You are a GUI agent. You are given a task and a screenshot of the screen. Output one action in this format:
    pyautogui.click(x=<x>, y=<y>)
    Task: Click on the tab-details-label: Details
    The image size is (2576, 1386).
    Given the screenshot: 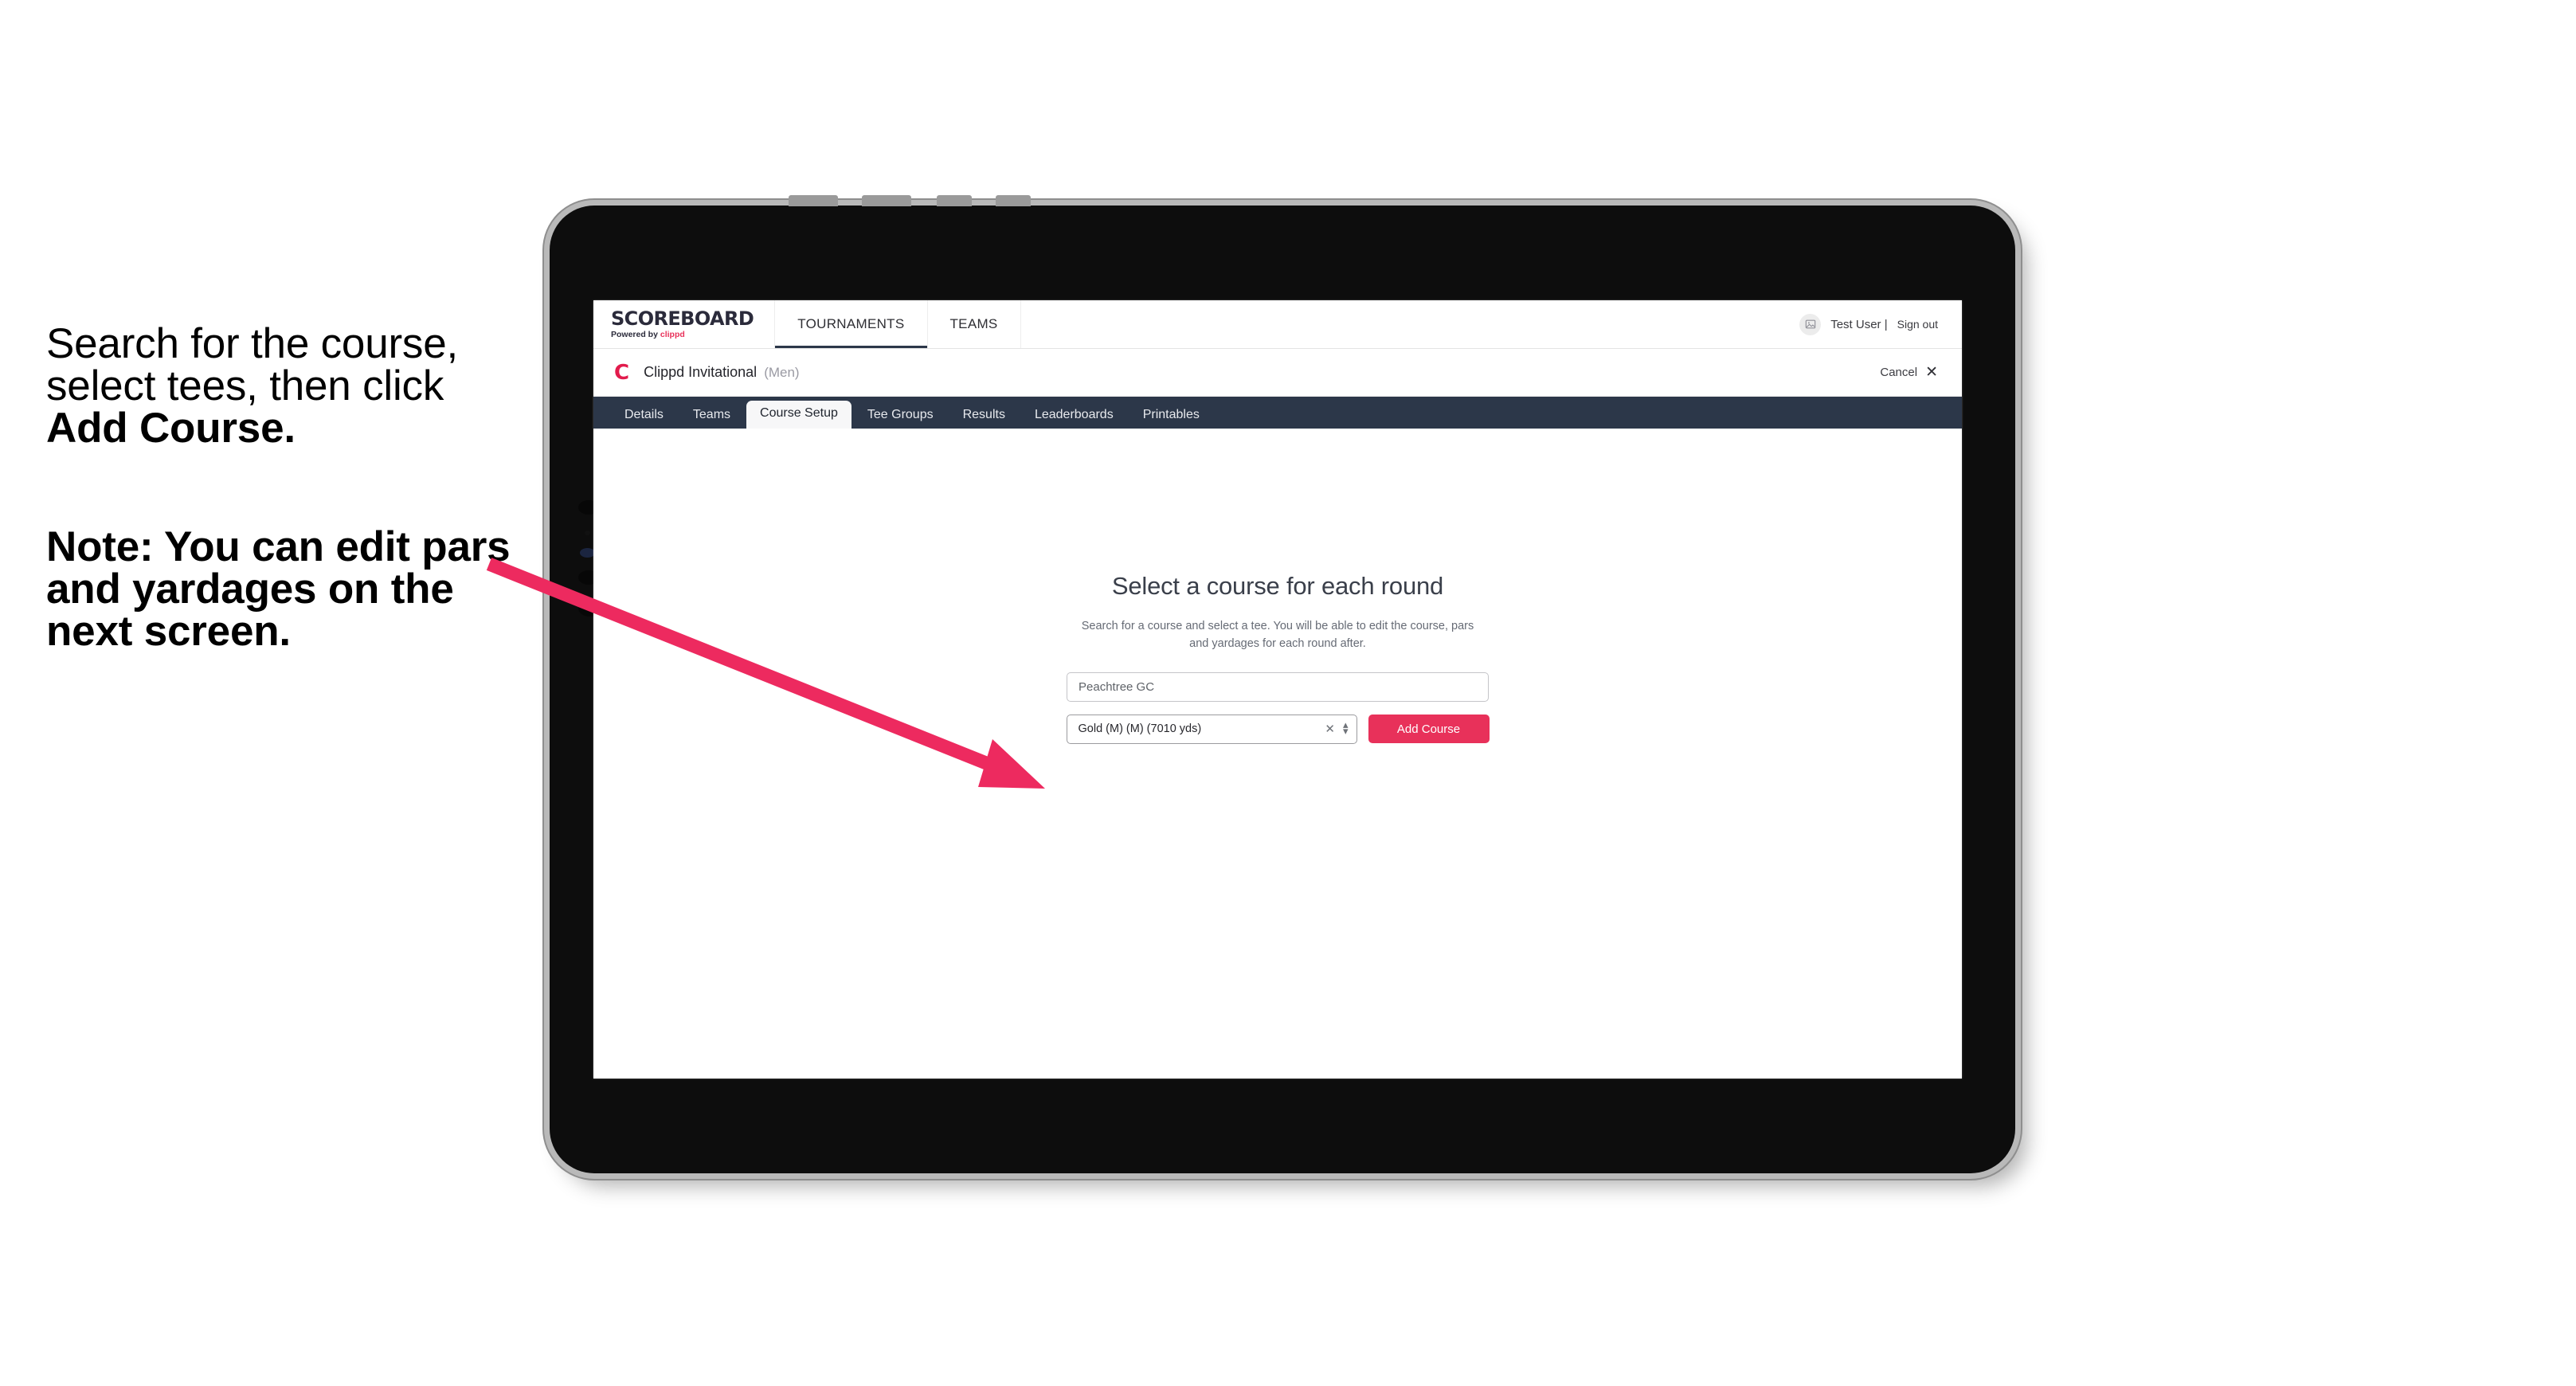 What is the action you would take?
    pyautogui.click(x=644, y=414)
    